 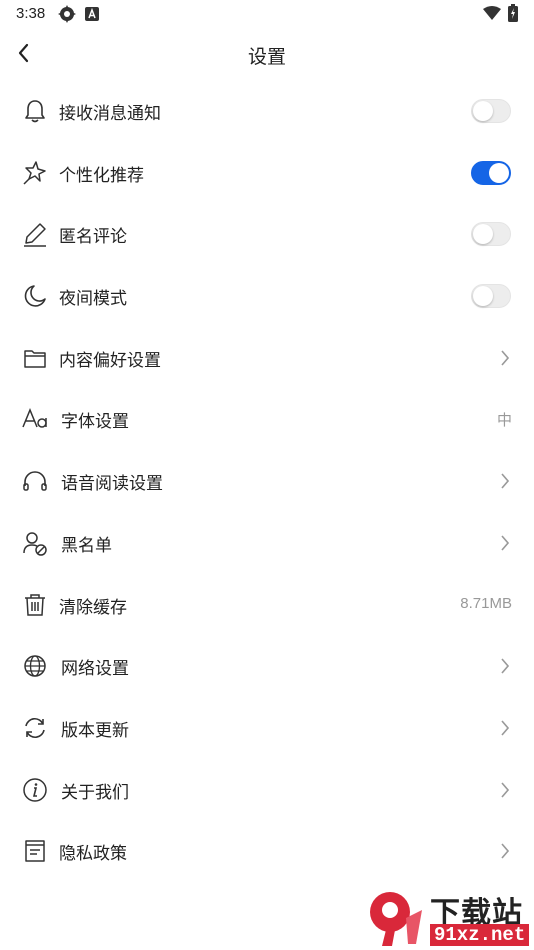 What do you see at coordinates (267, 234) in the screenshot?
I see `setting-row-anonymous-comment: 匿名评论` at bounding box center [267, 234].